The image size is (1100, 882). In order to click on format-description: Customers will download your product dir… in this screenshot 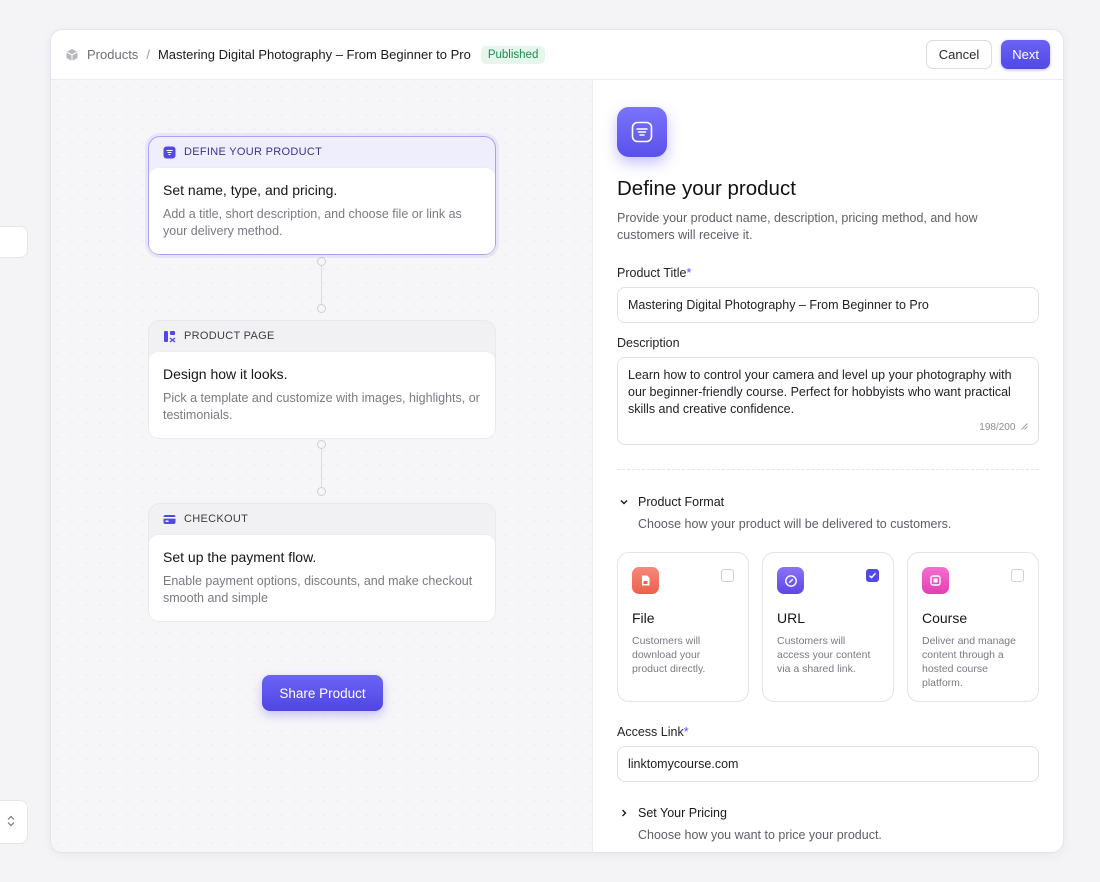, I will do `click(669, 655)`.